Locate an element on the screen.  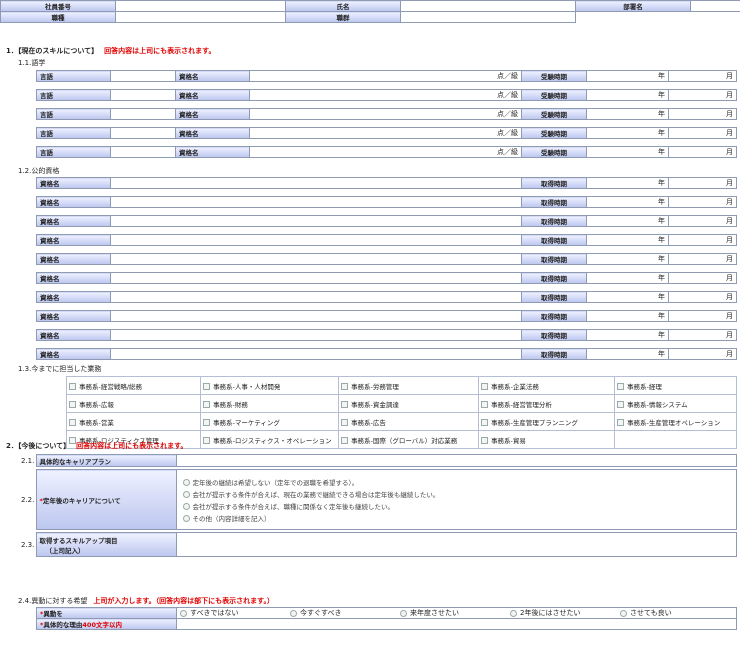
duty-item: 事務系-国際（グローバル）対応業務 is located at coordinates (408, 439).